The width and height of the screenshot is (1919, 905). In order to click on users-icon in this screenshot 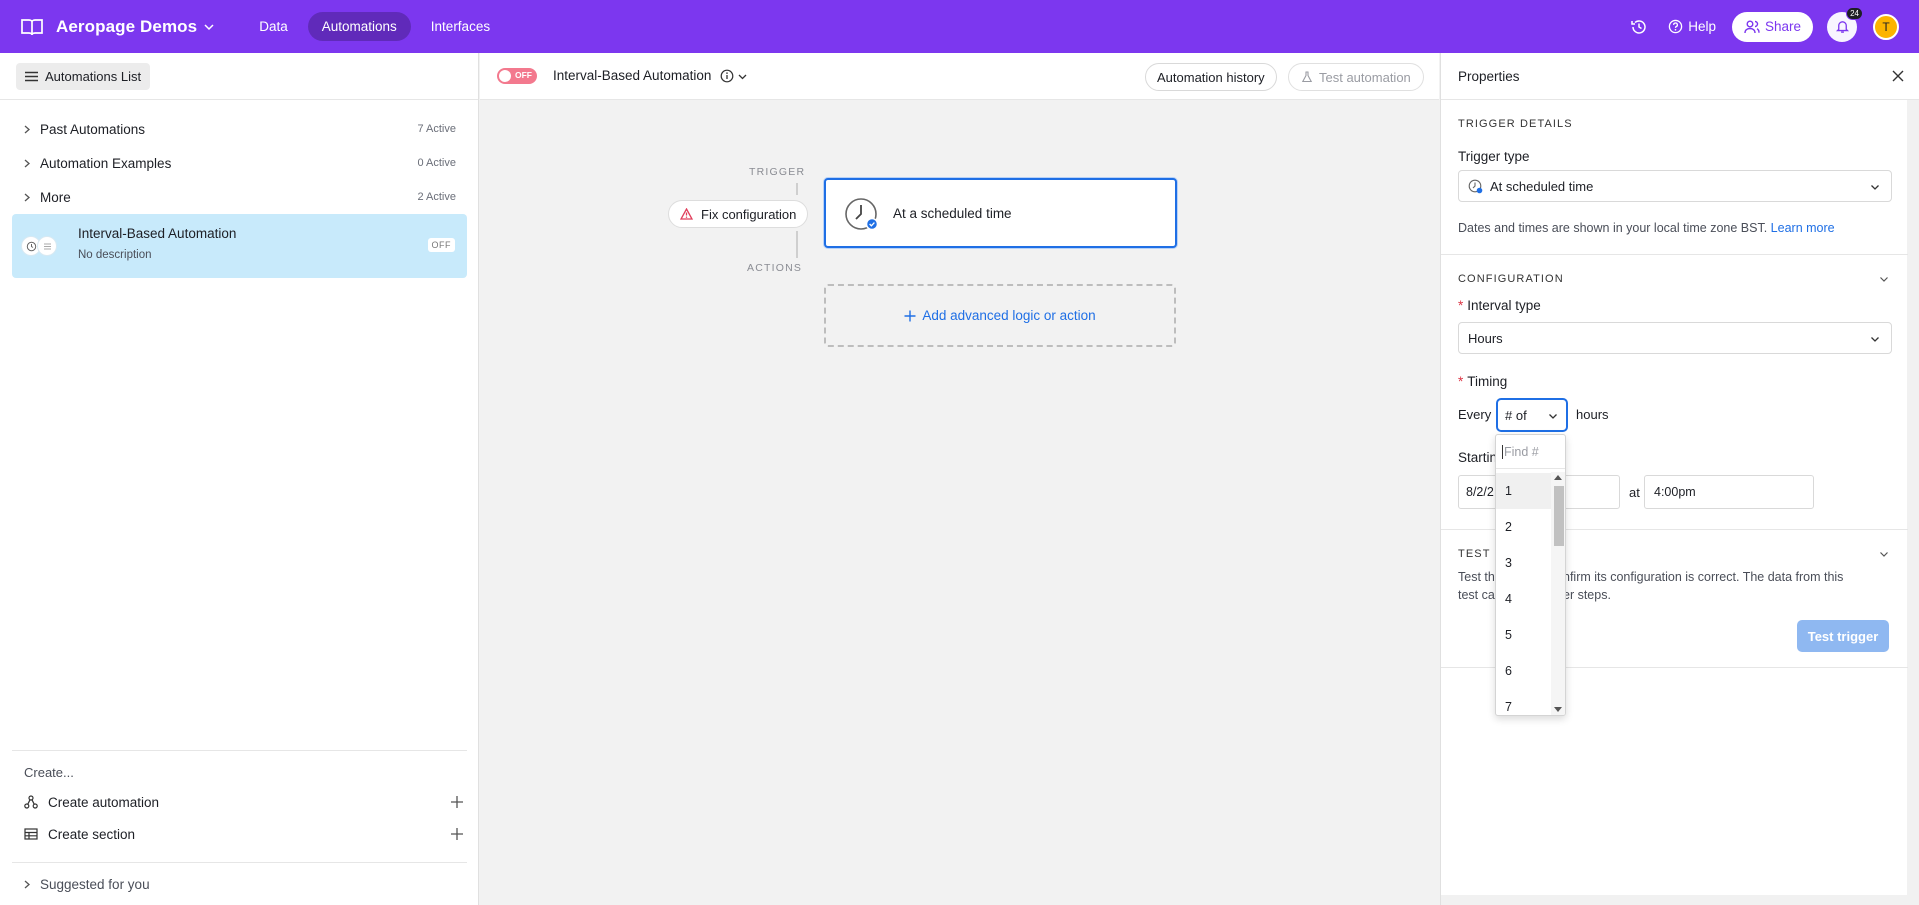, I will do `click(1752, 26)`.